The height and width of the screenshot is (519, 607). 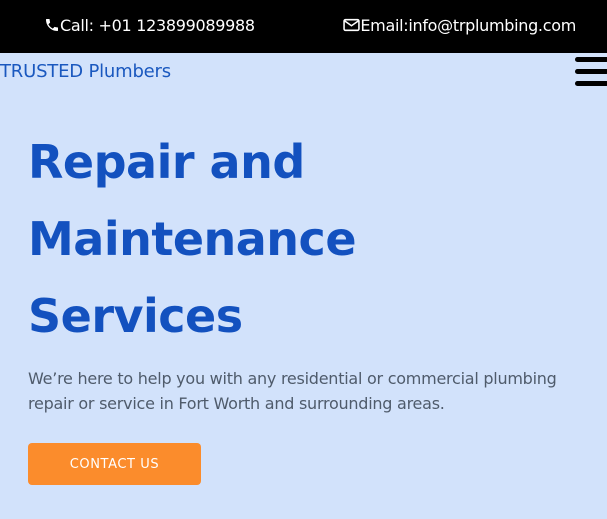 What do you see at coordinates (166, 162) in the screenshot?
I see `hero-title-line: Repair and` at bounding box center [166, 162].